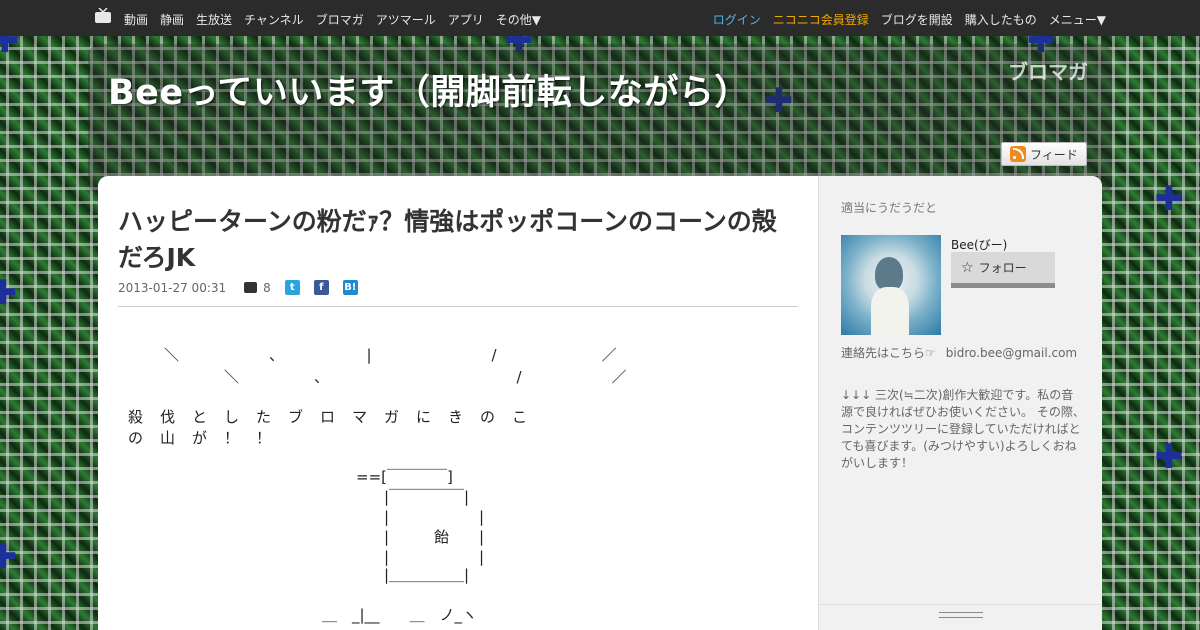 This screenshot has width=1200, height=630. Describe the element at coordinates (458, 240) in the screenshot. I see `article-title: ハッピーターンの粉だｧ？情強はポッポコーンのコーンの殻だろJK` at that location.